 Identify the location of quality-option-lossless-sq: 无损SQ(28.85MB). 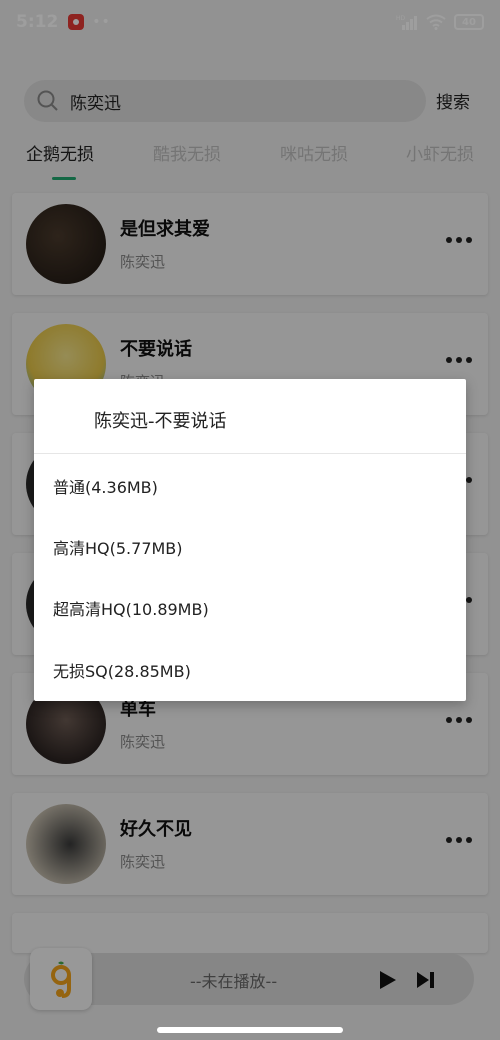
(250, 670).